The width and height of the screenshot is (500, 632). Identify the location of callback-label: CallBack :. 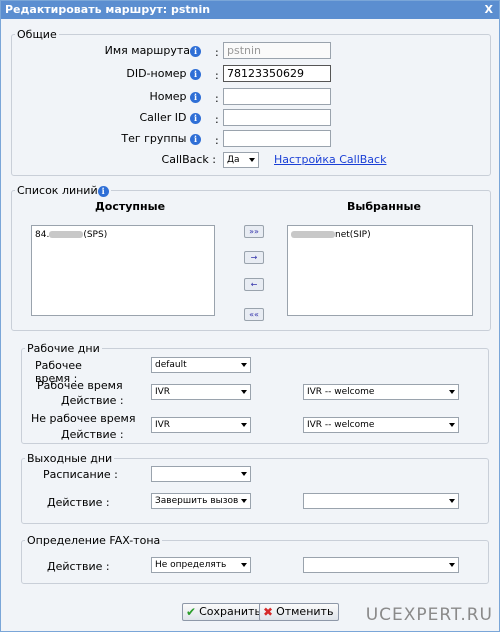
(188, 159).